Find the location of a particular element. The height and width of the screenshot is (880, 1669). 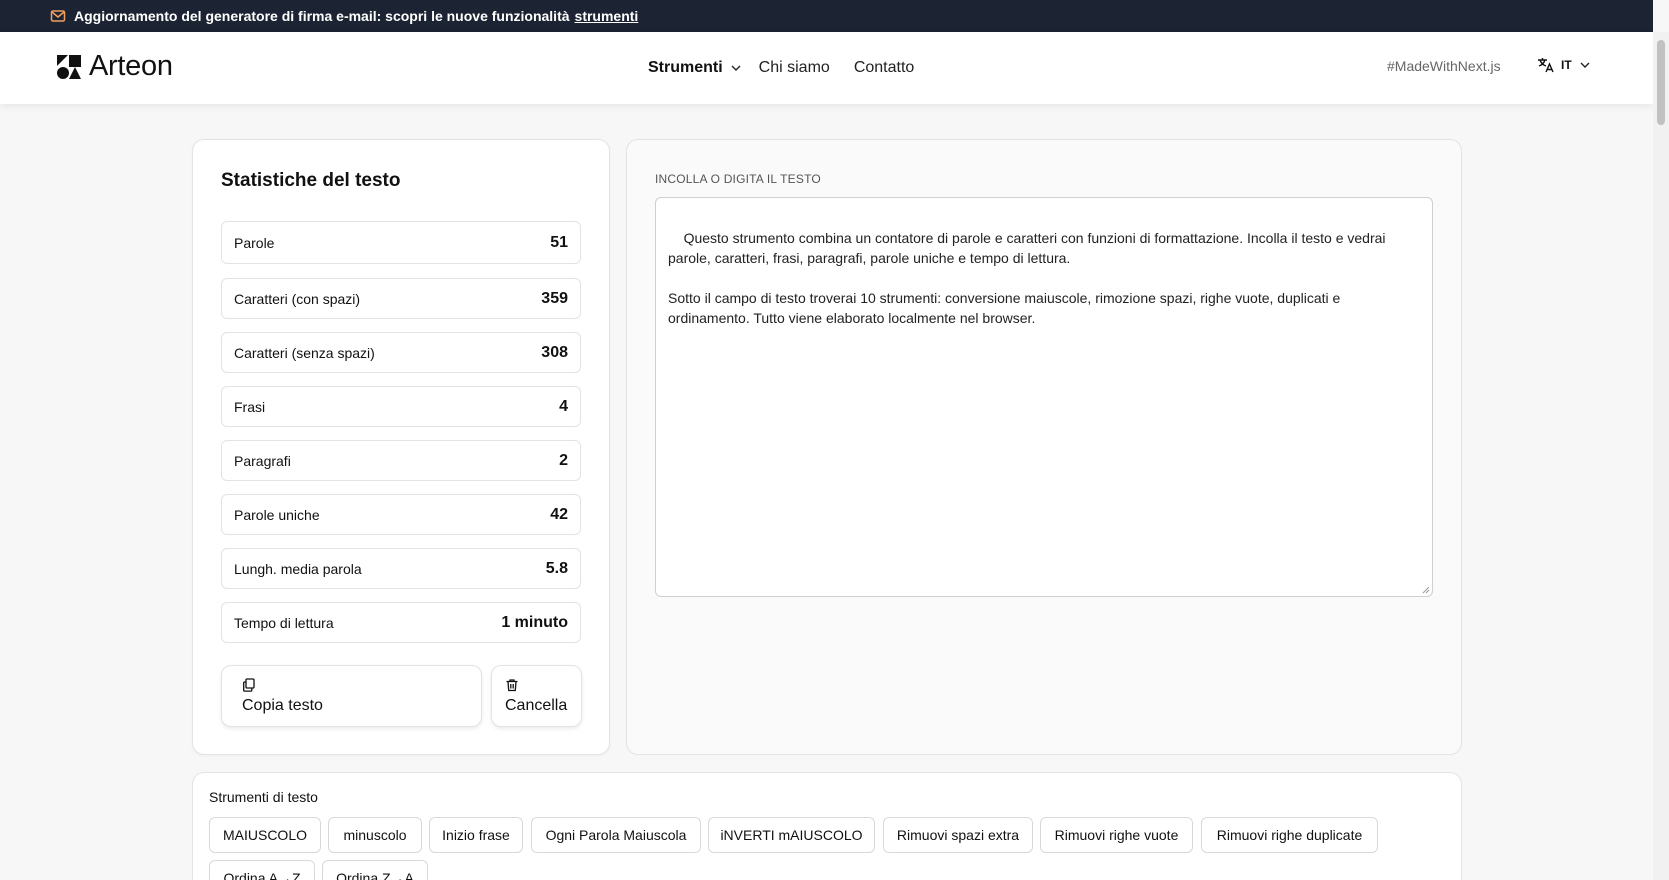

nav-item-label: Chi siamo is located at coordinates (794, 67).